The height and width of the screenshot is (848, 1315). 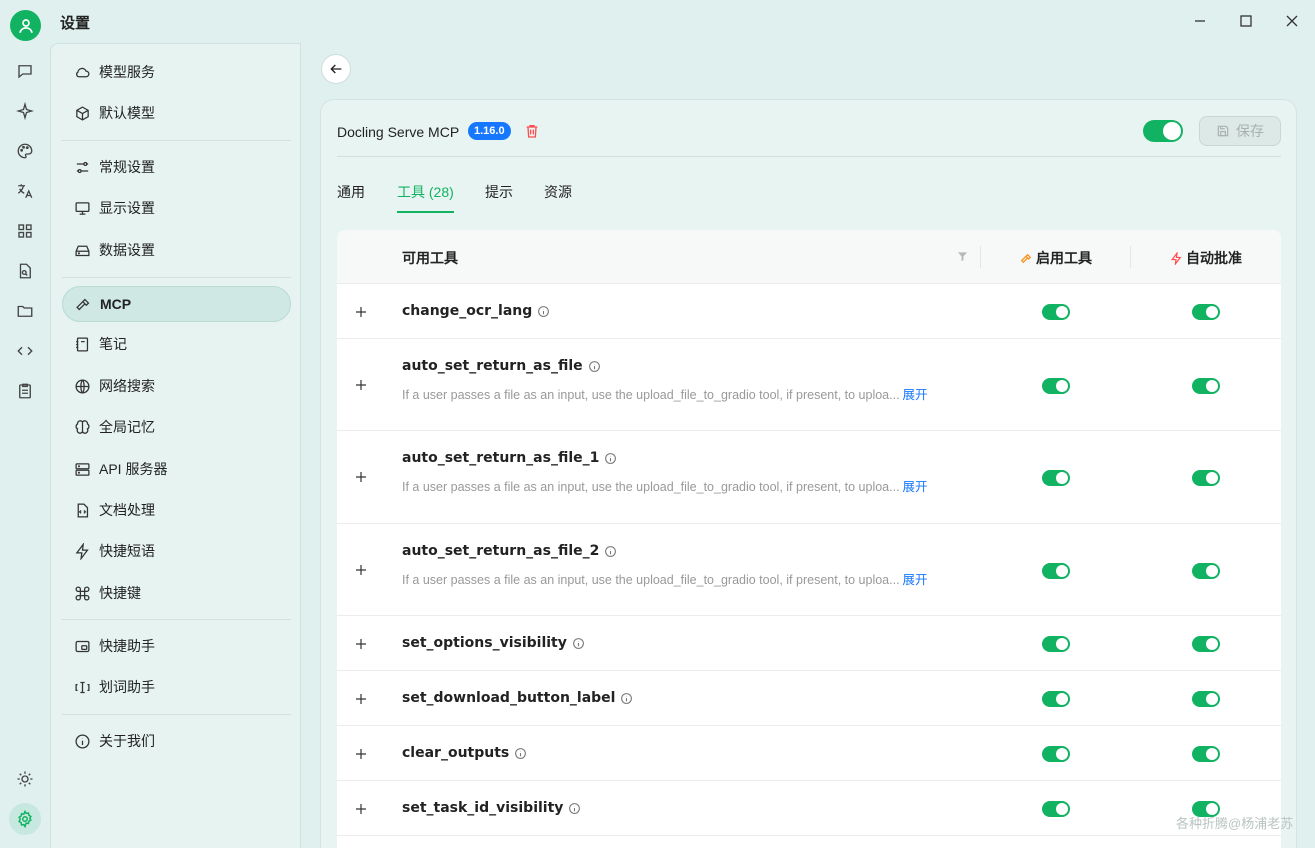 I want to click on rail-chat, so click(x=25, y=71).